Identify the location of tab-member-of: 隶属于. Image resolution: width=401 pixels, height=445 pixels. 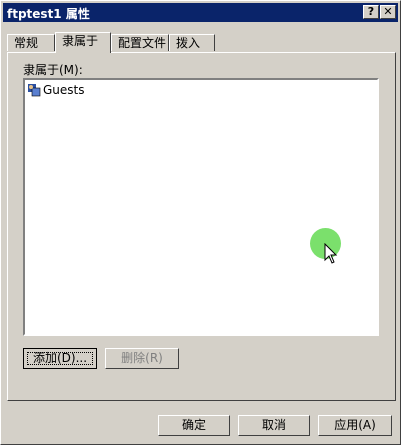
(83, 42).